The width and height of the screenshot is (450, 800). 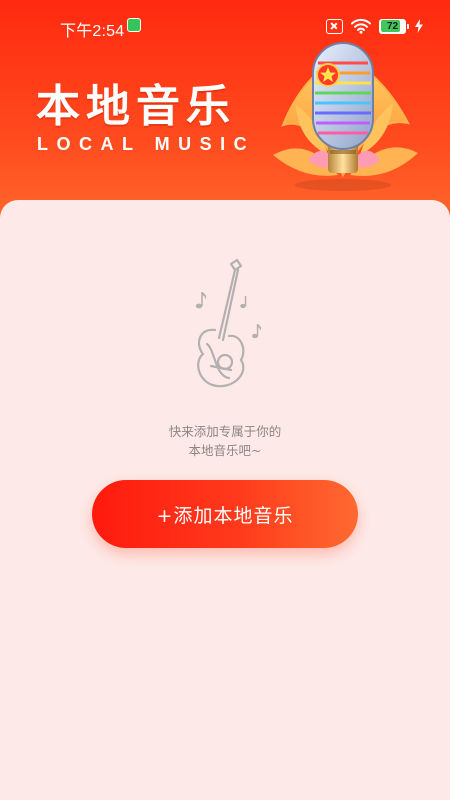 I want to click on wifi-icon, so click(x=361, y=26).